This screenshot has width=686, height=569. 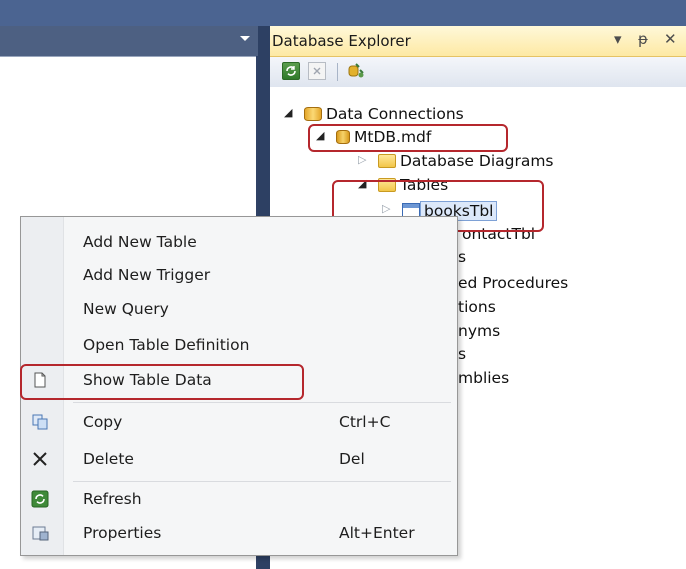 I want to click on tree-item-label: mblies, so click(x=484, y=378).